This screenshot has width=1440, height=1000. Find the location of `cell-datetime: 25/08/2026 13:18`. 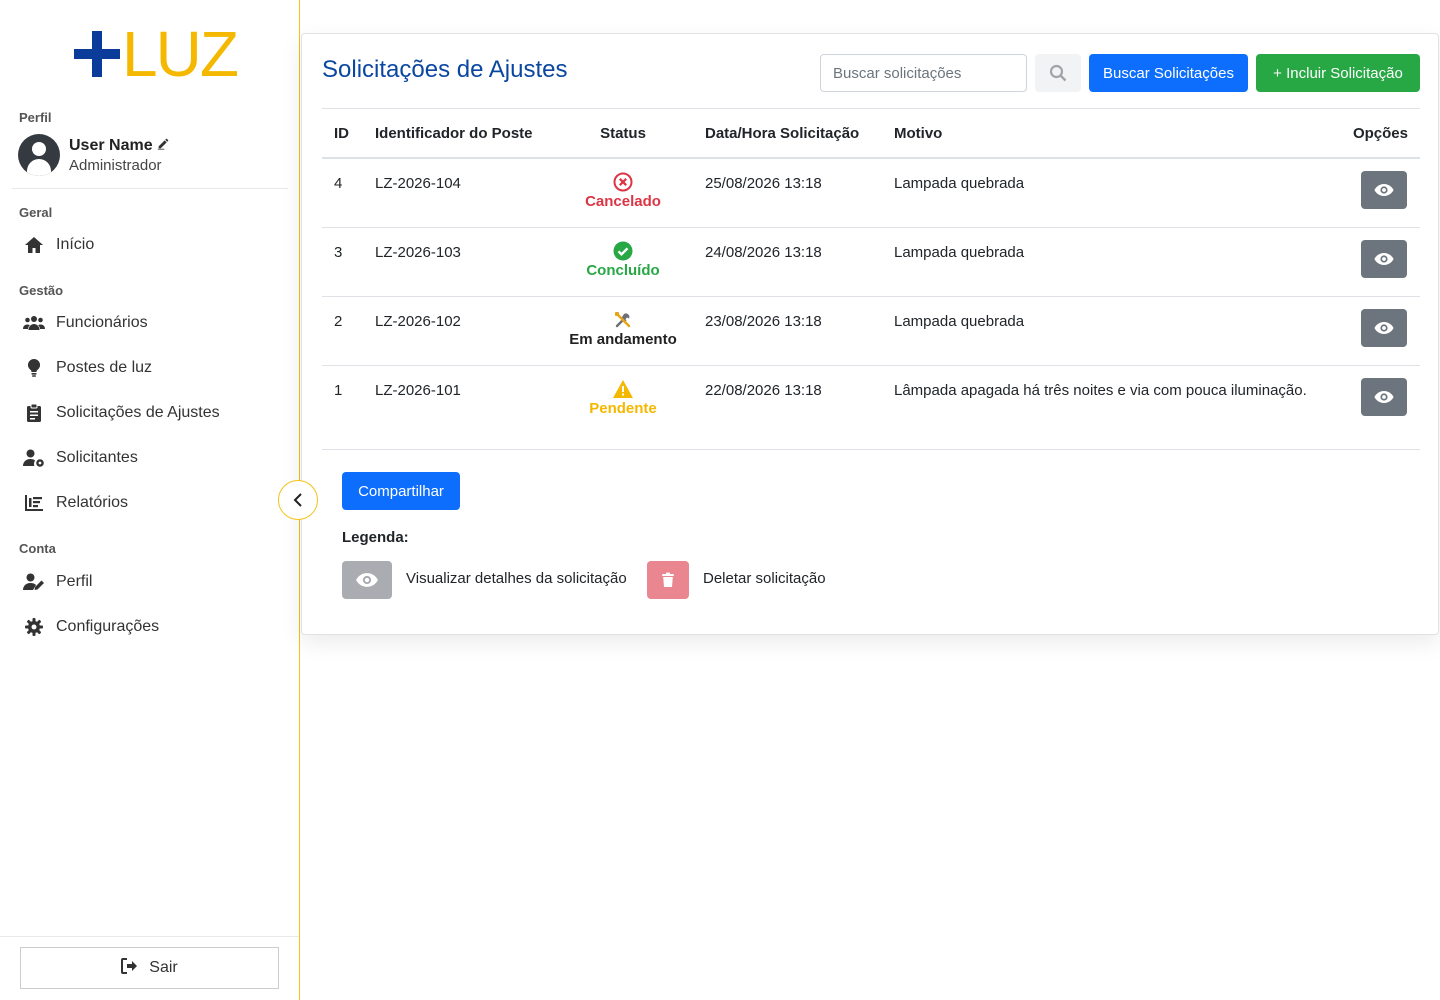

cell-datetime: 25/08/2026 13:18 is located at coordinates (763, 183).